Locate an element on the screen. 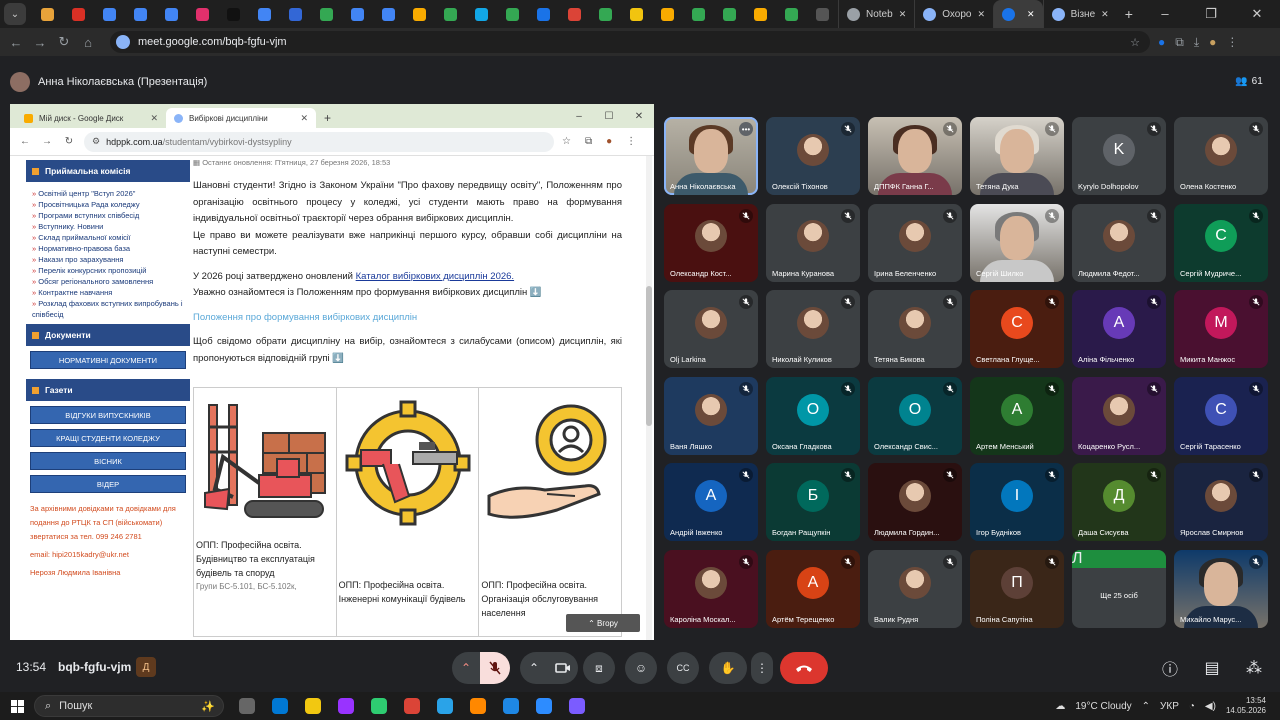  sidebar-link: Просвітницька Рада коледжу is located at coordinates (111, 204).